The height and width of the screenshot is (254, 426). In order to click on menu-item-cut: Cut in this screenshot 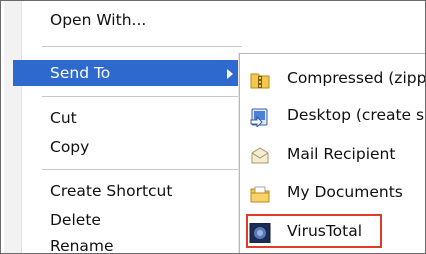, I will do `click(123, 118)`.